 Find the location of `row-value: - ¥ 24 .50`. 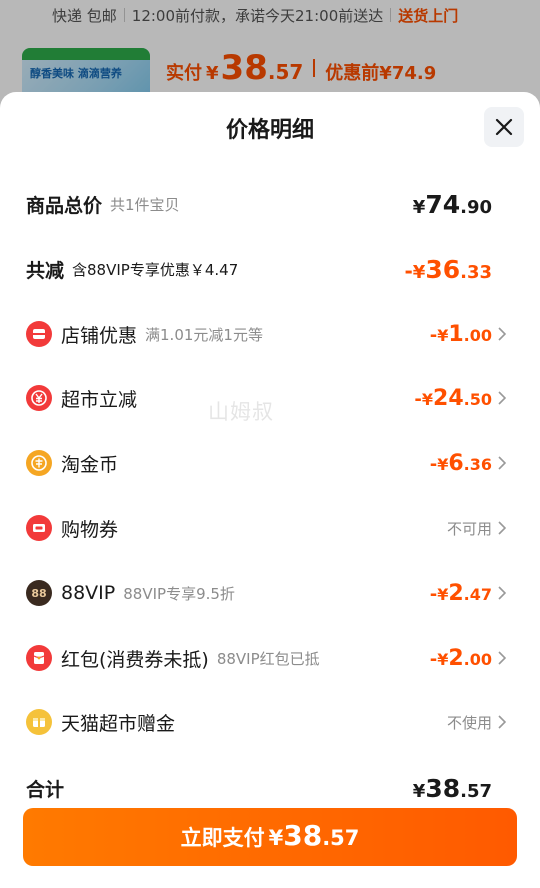

row-value: - ¥ 24 .50 is located at coordinates (465, 398).